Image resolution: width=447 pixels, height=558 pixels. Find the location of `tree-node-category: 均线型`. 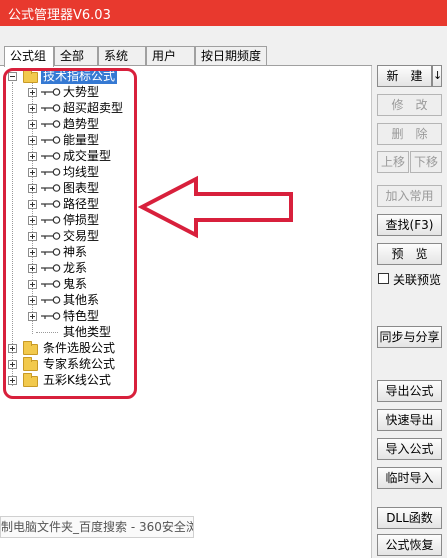

tree-node-category: 均线型 is located at coordinates (88, 172).